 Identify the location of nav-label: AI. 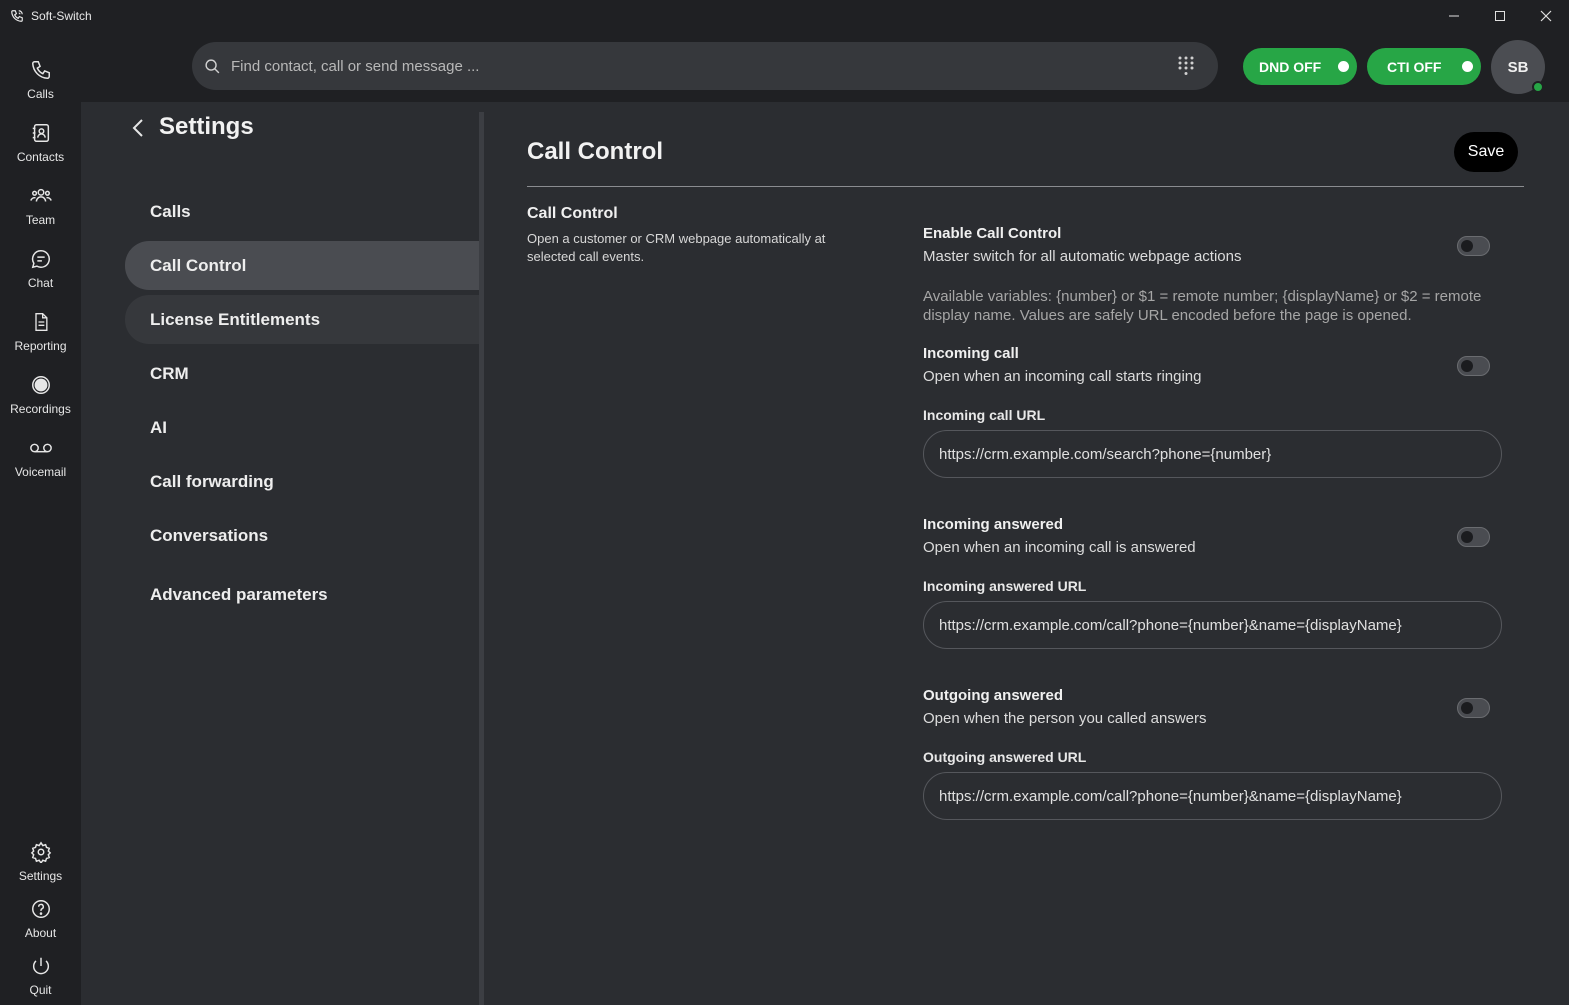
(158, 427).